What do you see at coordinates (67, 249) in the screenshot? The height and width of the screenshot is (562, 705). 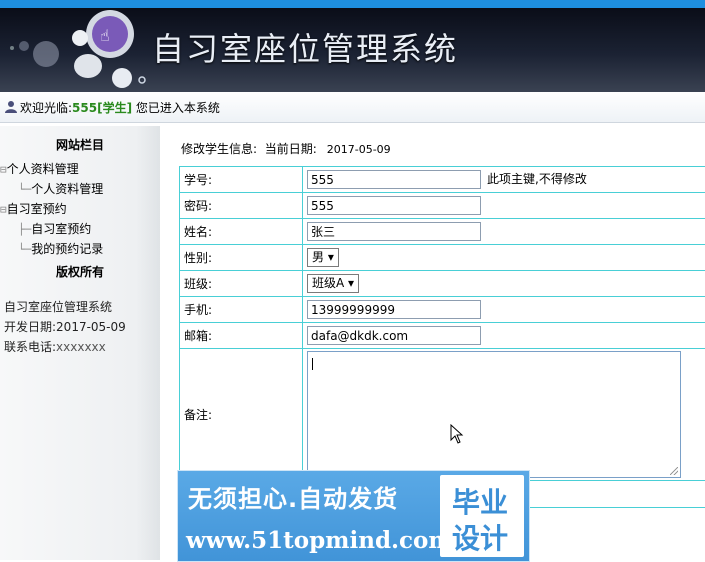 I see `tree-leaf-label: 我的预约记录` at bounding box center [67, 249].